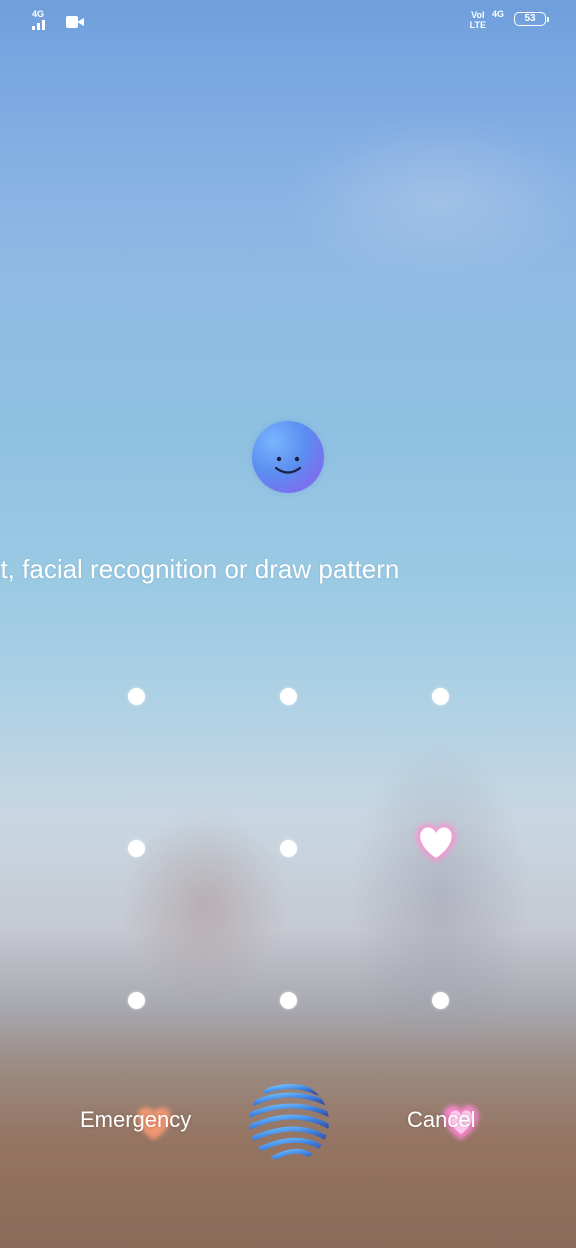  I want to click on unlock-hint-text: nt, facial recognition or draw pattern, so click(288, 569).